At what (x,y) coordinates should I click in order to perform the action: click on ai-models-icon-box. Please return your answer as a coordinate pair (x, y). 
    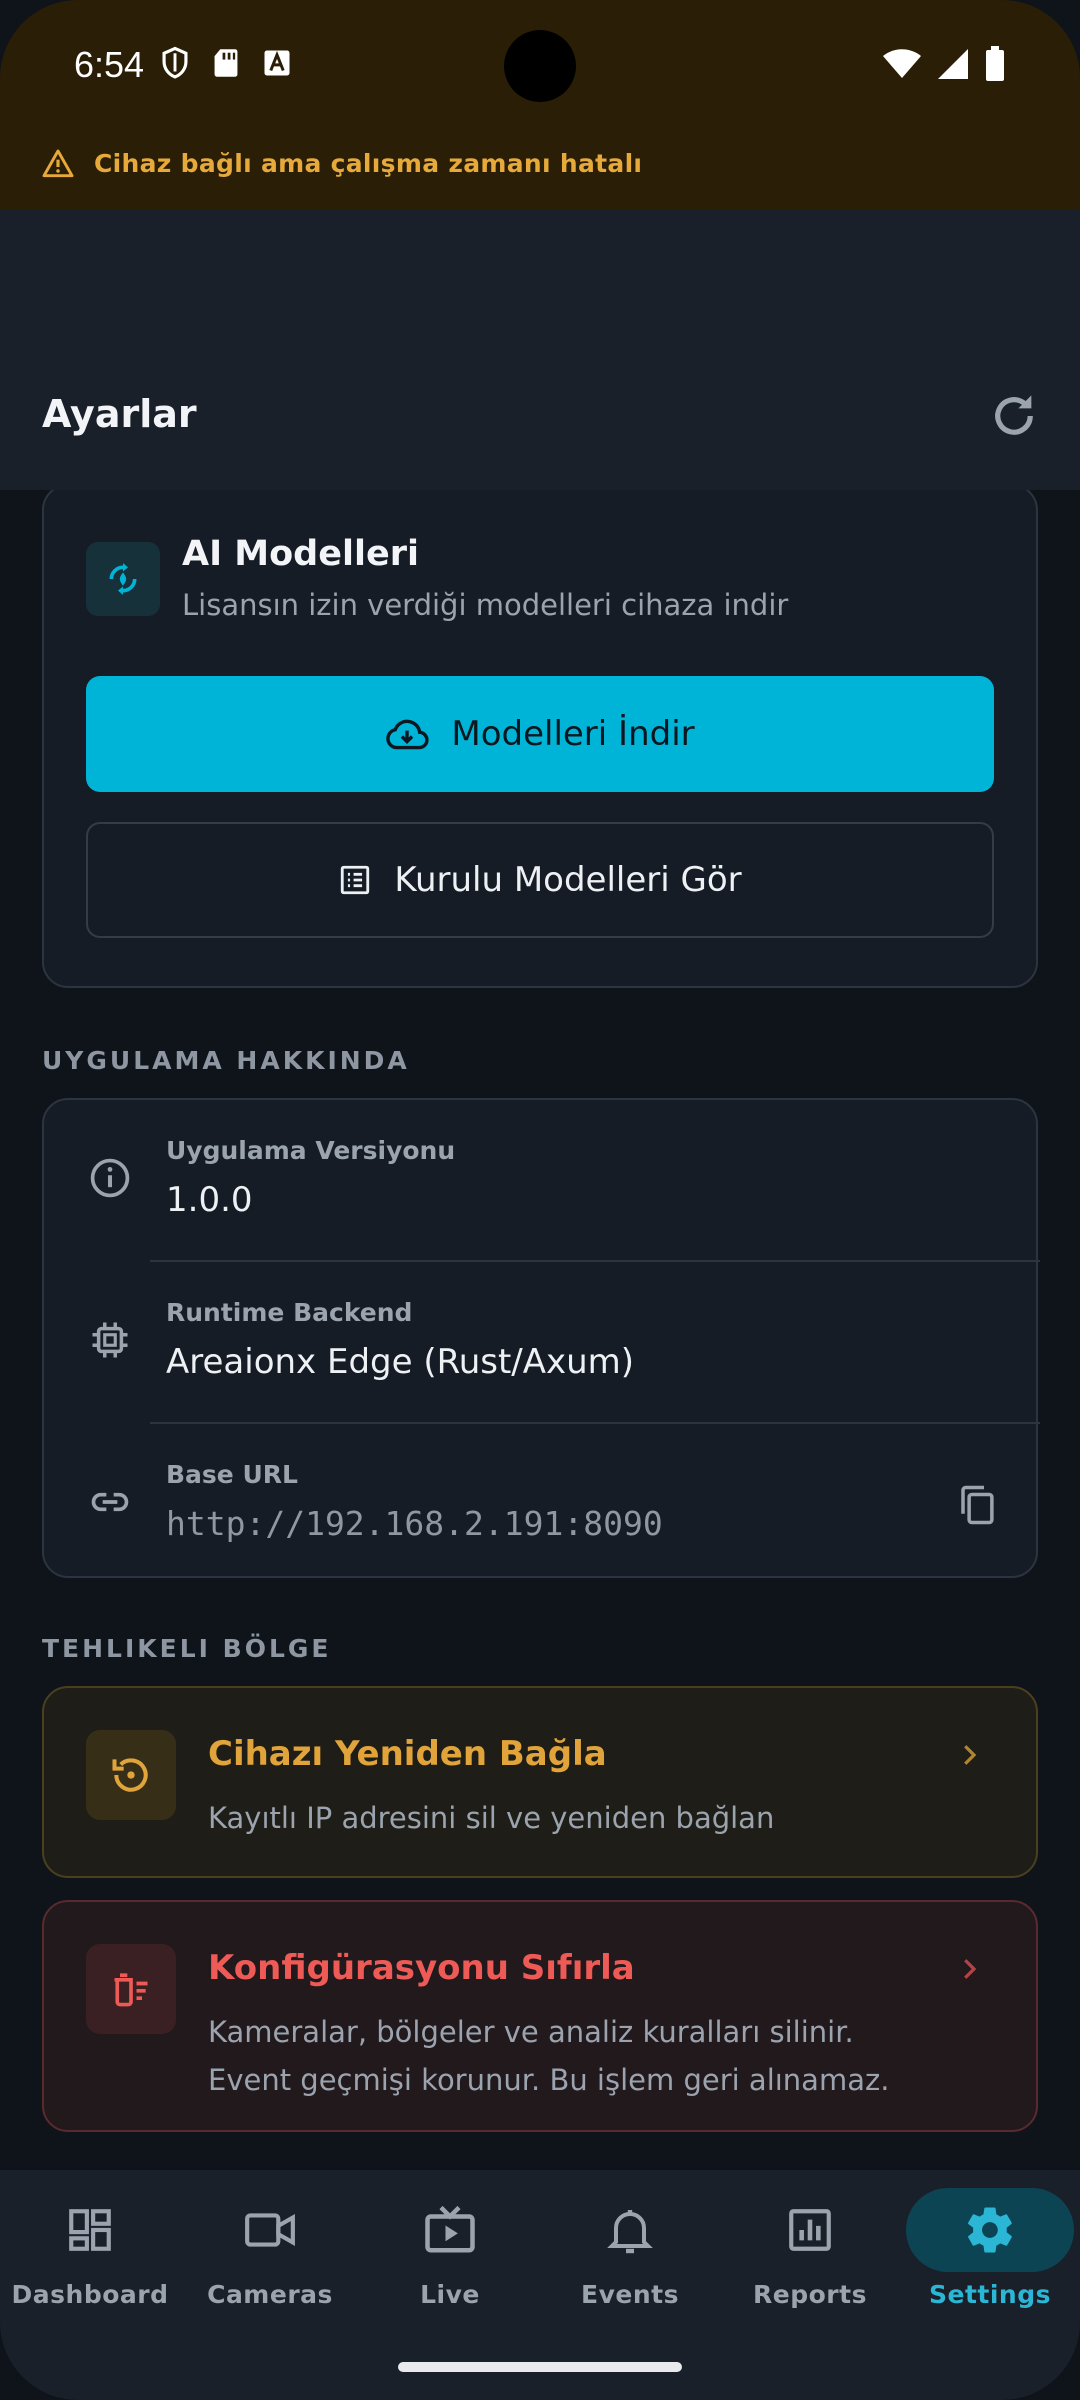
    Looking at the image, I should click on (123, 579).